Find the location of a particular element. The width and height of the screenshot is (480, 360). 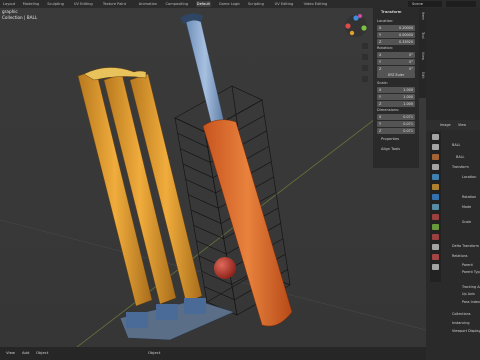

workspace-tab: Default is located at coordinates (203, 4).